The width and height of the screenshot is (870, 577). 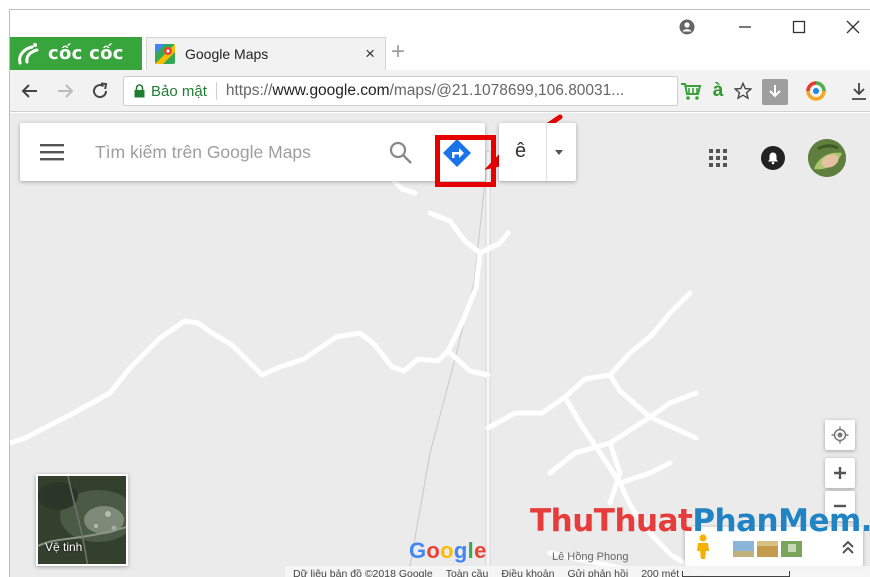 I want to click on street-label: Lê Hồng Phong, so click(x=590, y=557).